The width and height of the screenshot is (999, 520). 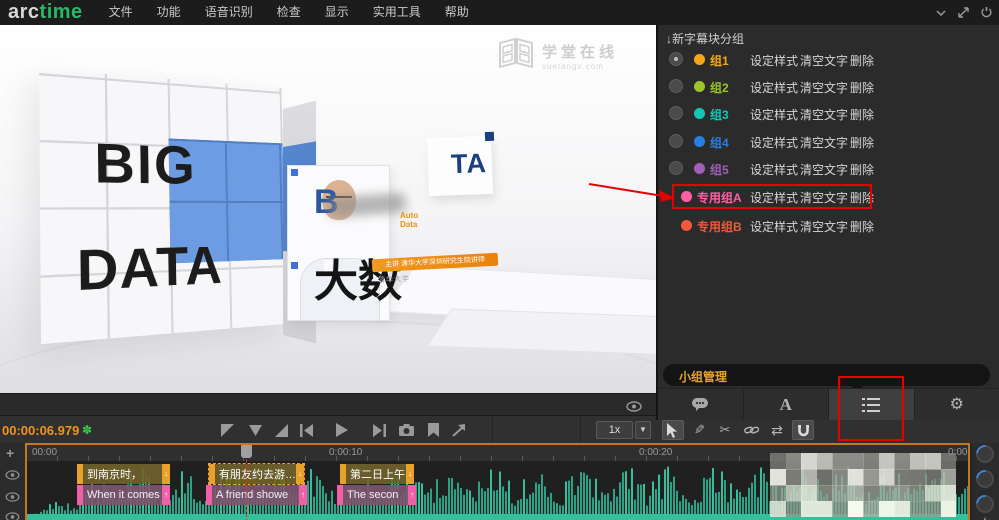 I want to click on mark-out-button, so click(x=281, y=430).